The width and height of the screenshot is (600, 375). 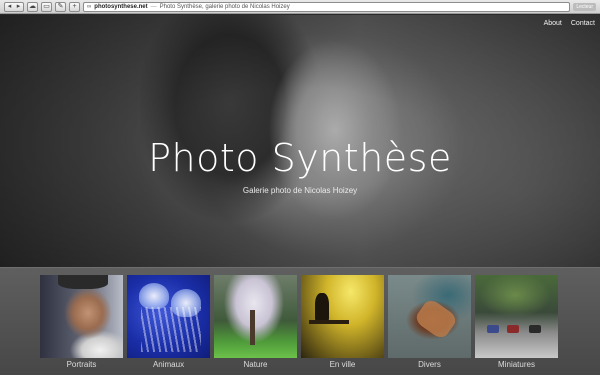 What do you see at coordinates (81, 364) in the screenshot?
I see `gallery-label-portraits: Portraits` at bounding box center [81, 364].